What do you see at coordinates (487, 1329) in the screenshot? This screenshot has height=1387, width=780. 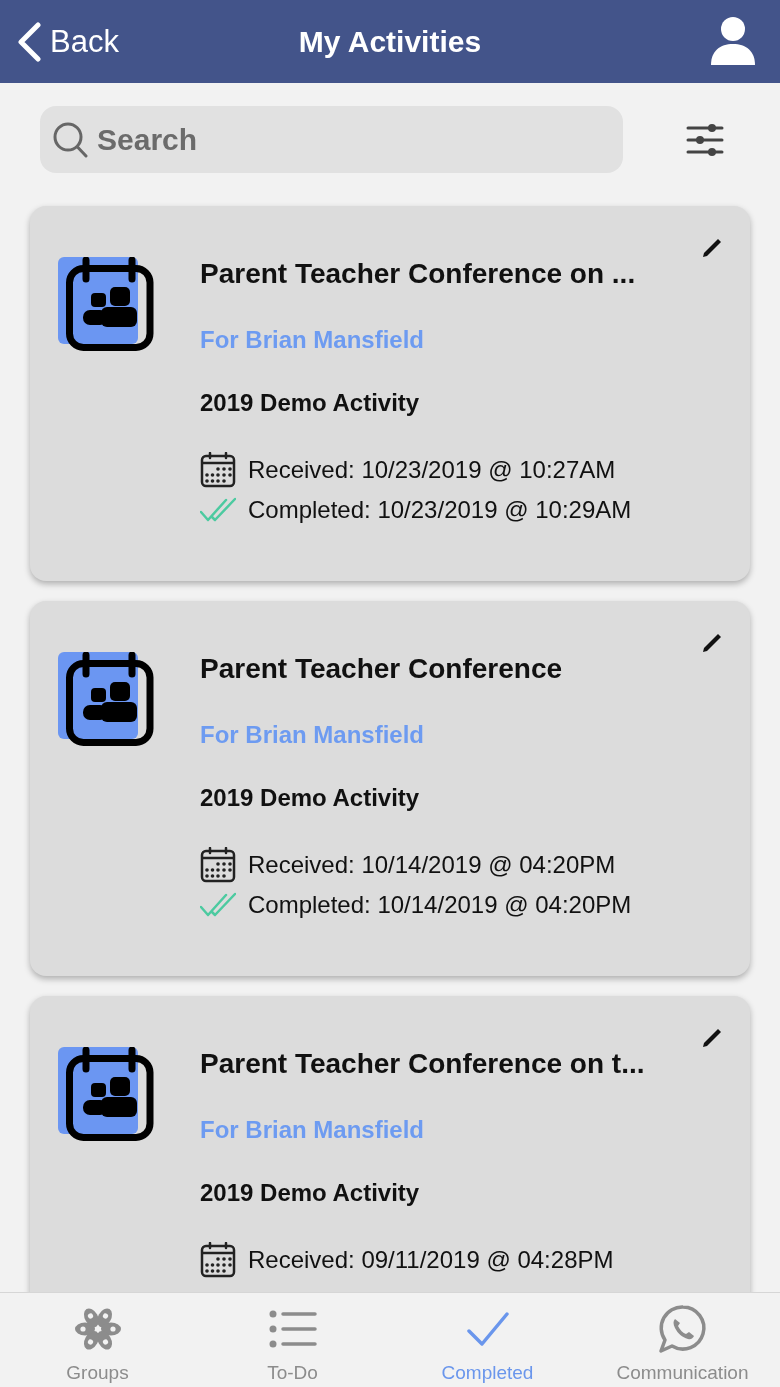 I see `checkmark-icon` at bounding box center [487, 1329].